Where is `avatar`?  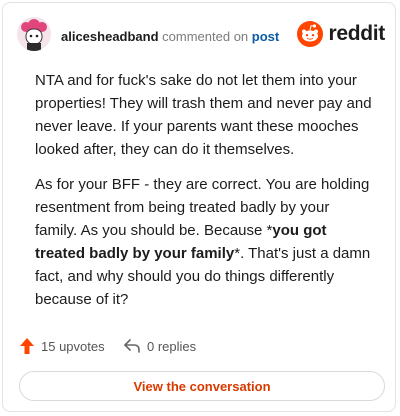
avatar is located at coordinates (34, 34).